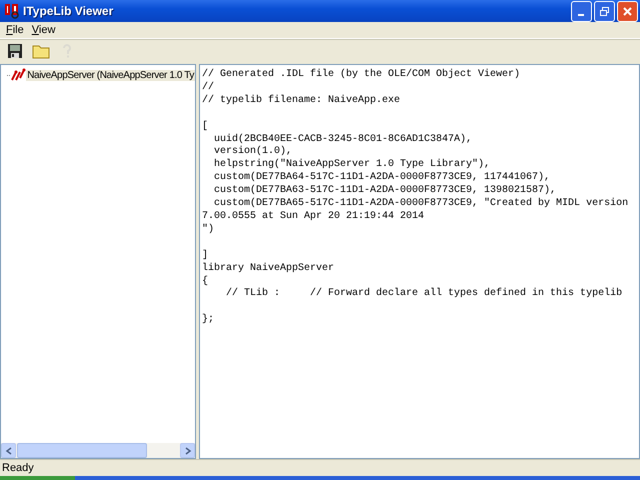 The image size is (640, 480). I want to click on chevron-right-icon, so click(188, 450).